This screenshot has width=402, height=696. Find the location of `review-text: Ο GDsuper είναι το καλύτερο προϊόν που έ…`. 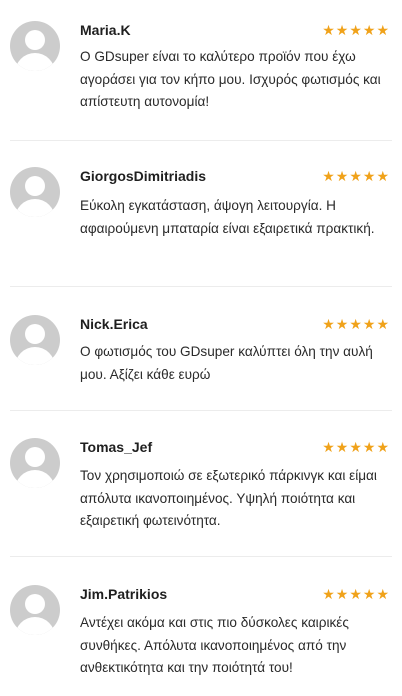

review-text: Ο GDsuper είναι το καλύτερο προϊόν που έ… is located at coordinates (230, 79).